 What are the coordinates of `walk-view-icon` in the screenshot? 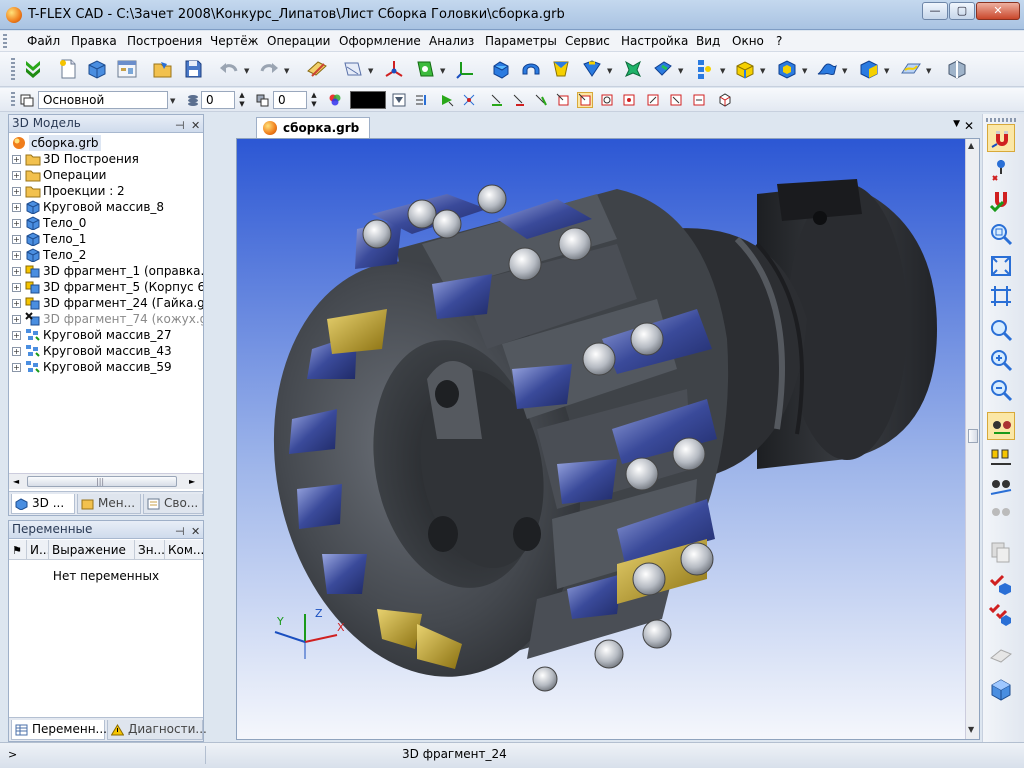 It's located at (1001, 514).